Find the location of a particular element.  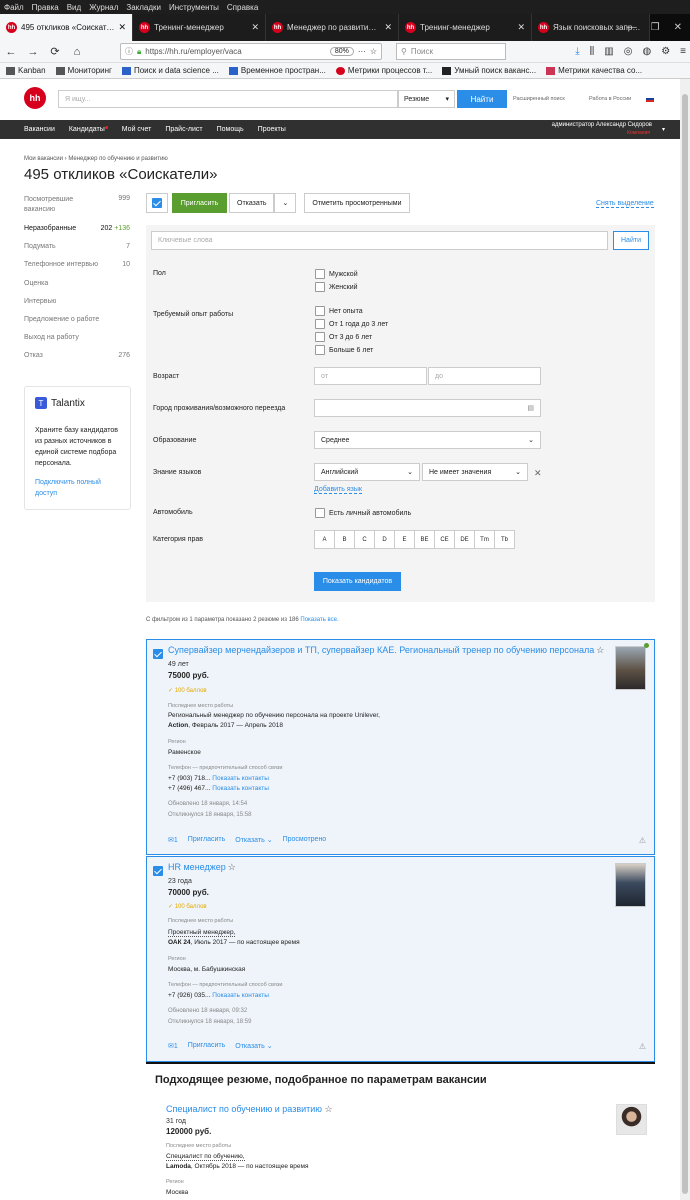

talantix-link: Подключить полный доступ is located at coordinates (77, 488).